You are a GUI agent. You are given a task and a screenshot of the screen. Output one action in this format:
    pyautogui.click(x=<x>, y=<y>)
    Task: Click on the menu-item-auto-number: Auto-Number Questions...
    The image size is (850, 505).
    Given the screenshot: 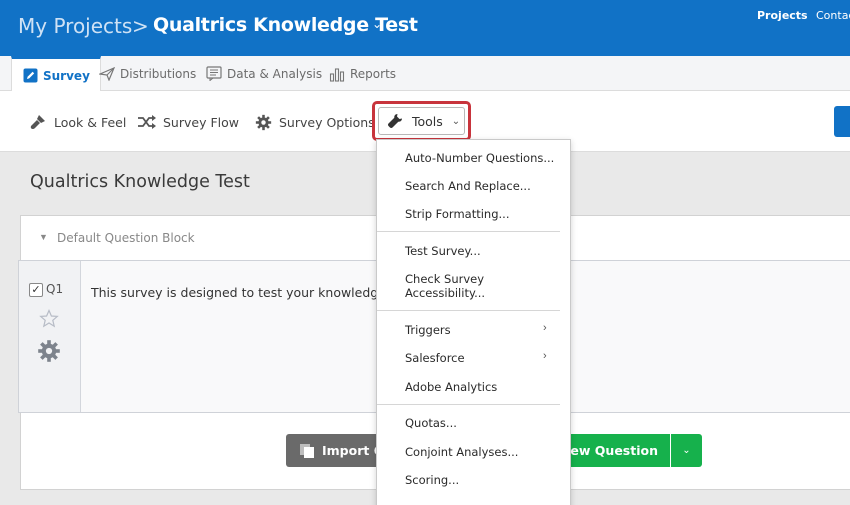 What is the action you would take?
    pyautogui.click(x=479, y=158)
    